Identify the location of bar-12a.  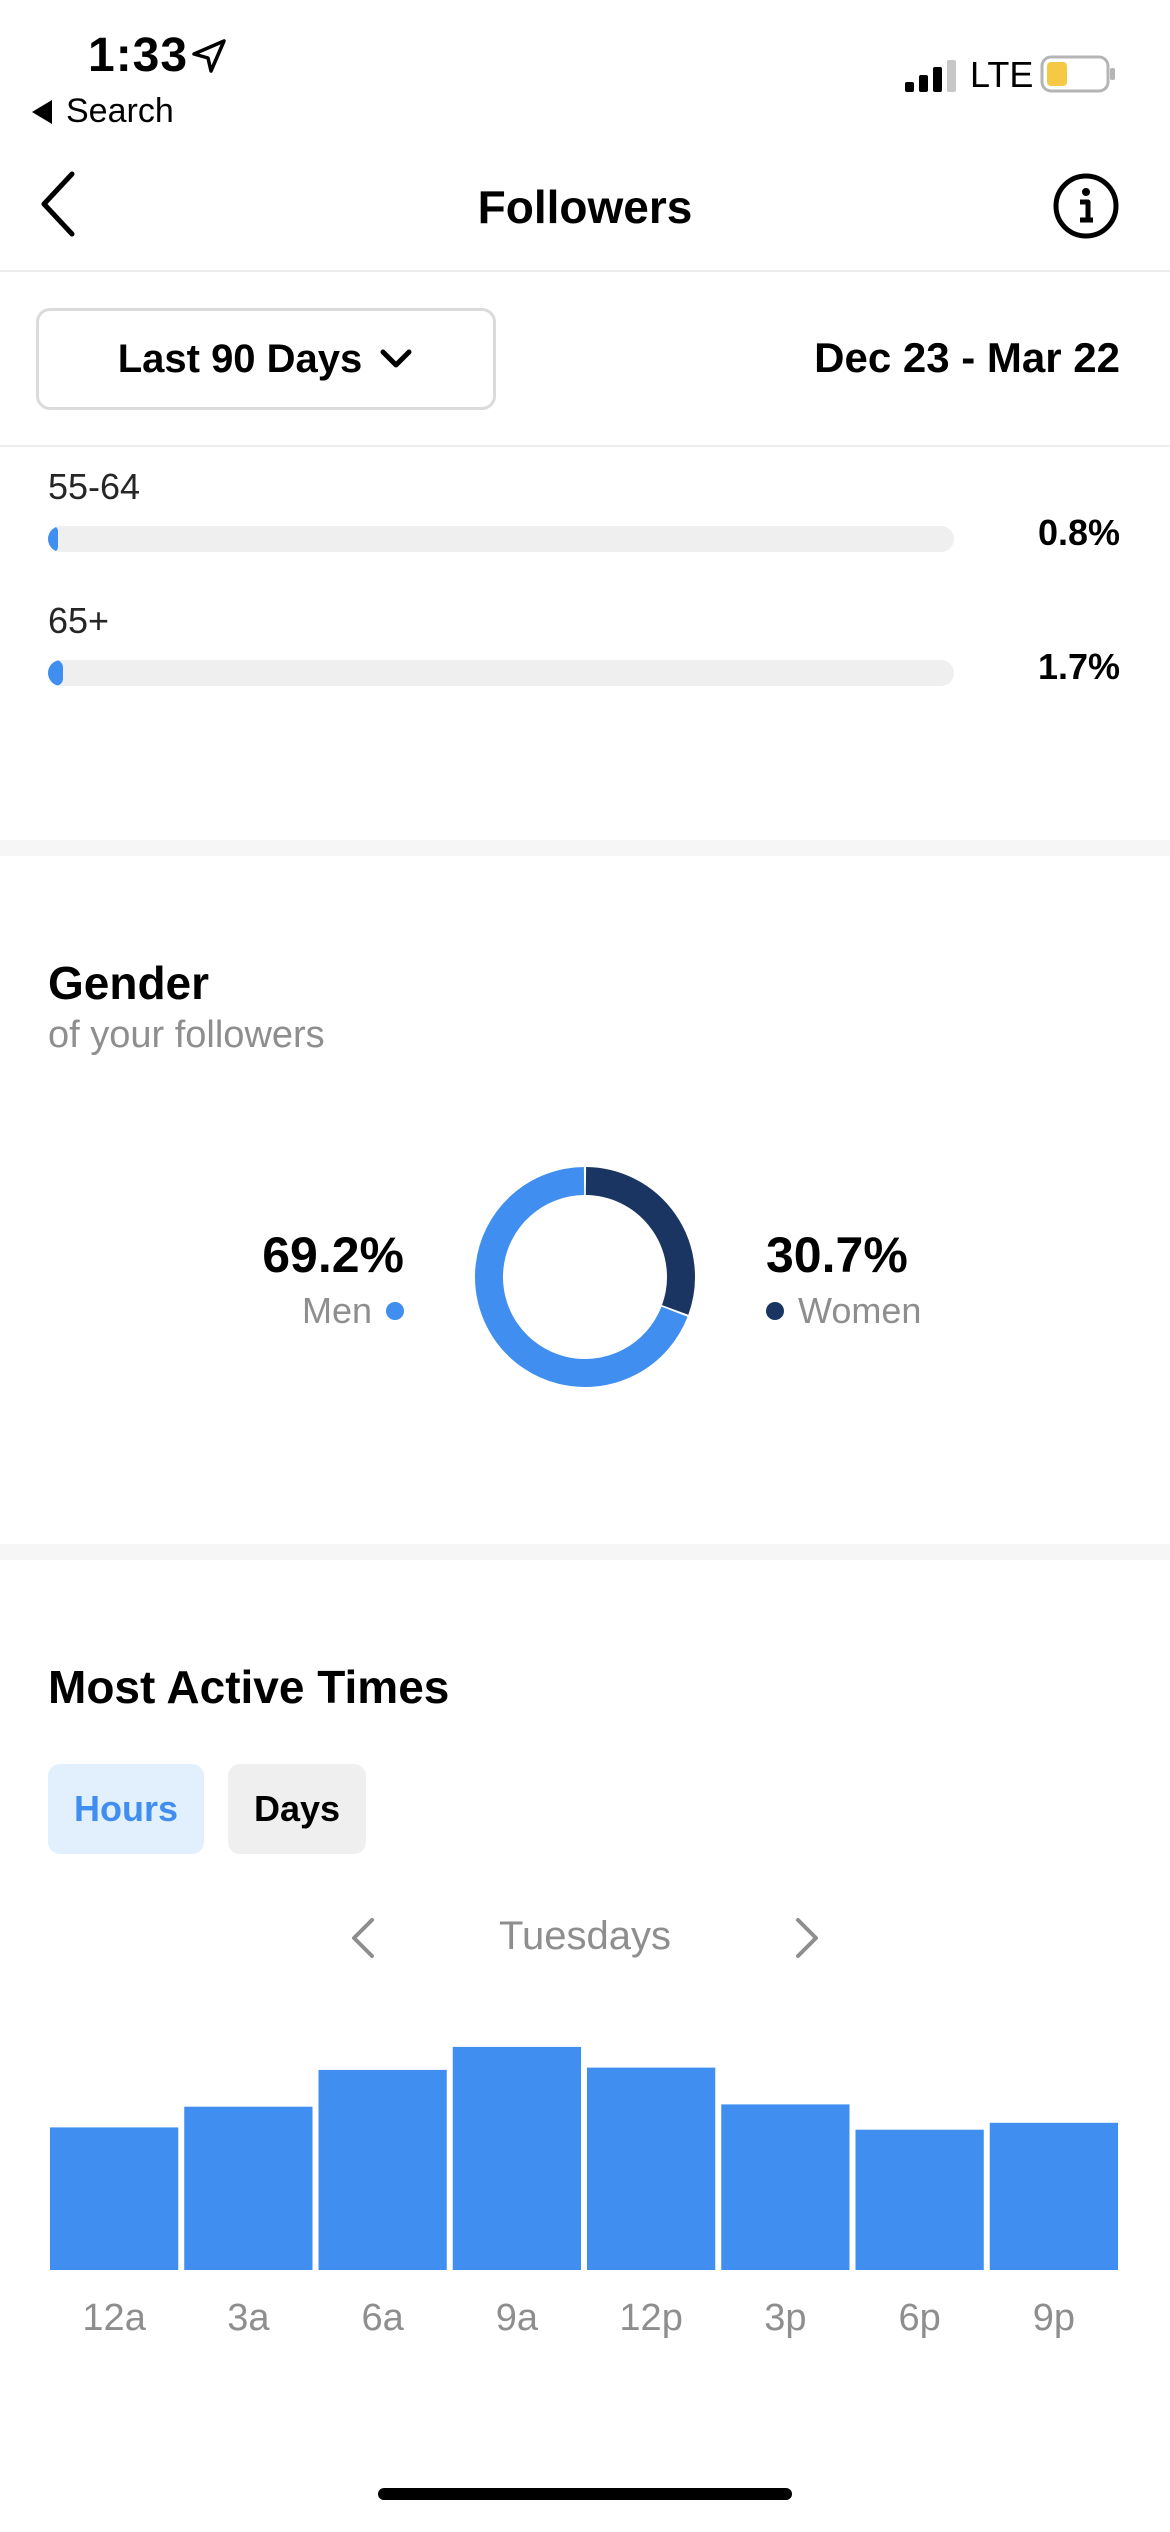
(114, 2198).